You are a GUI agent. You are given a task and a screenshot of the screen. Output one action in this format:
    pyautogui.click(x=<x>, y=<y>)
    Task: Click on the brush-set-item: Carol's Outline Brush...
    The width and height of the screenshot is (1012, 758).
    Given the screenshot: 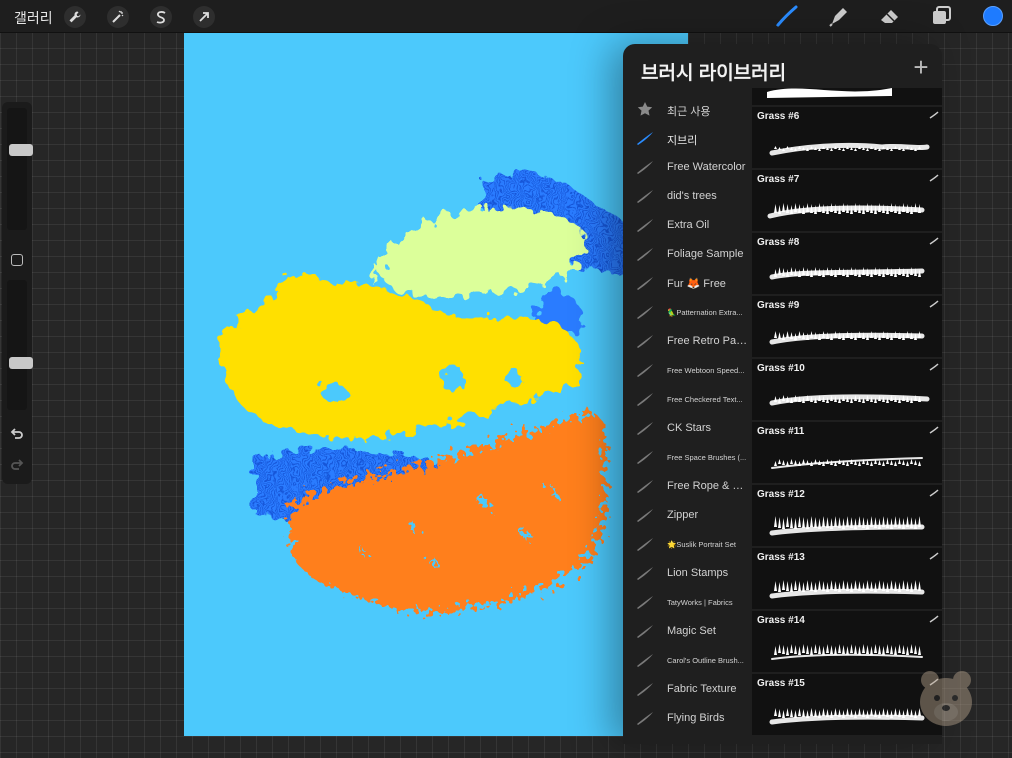 What is the action you would take?
    pyautogui.click(x=686, y=660)
    